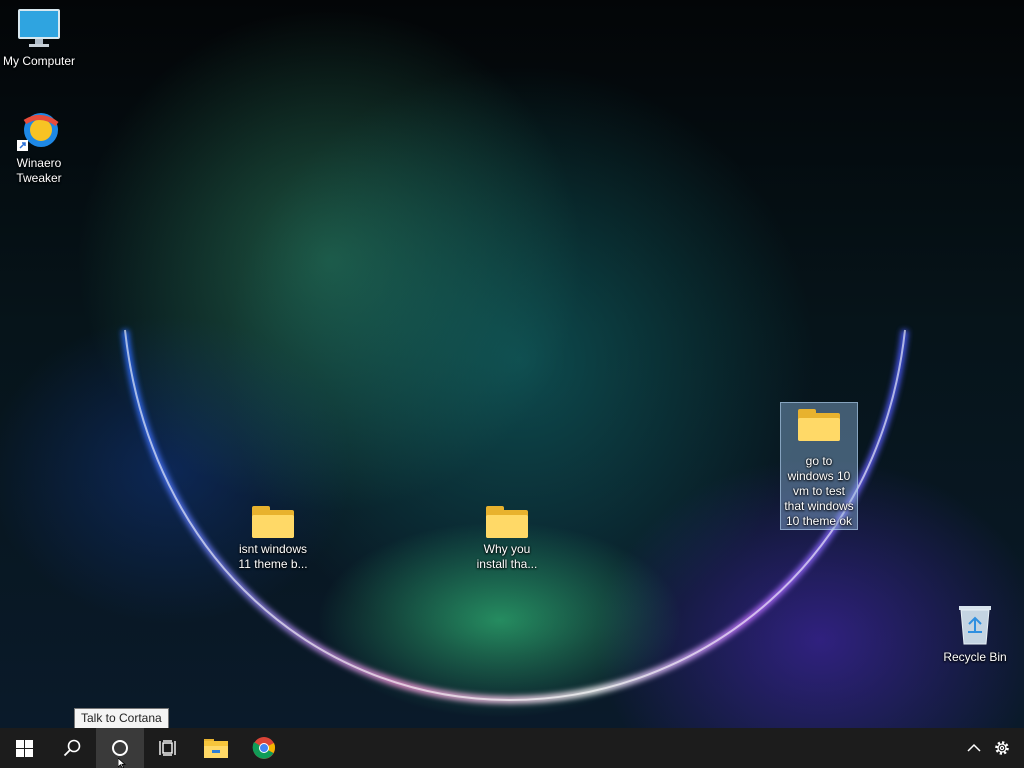 The width and height of the screenshot is (1024, 768). What do you see at coordinates (39, 61) in the screenshot?
I see `icon-label: My Computer` at bounding box center [39, 61].